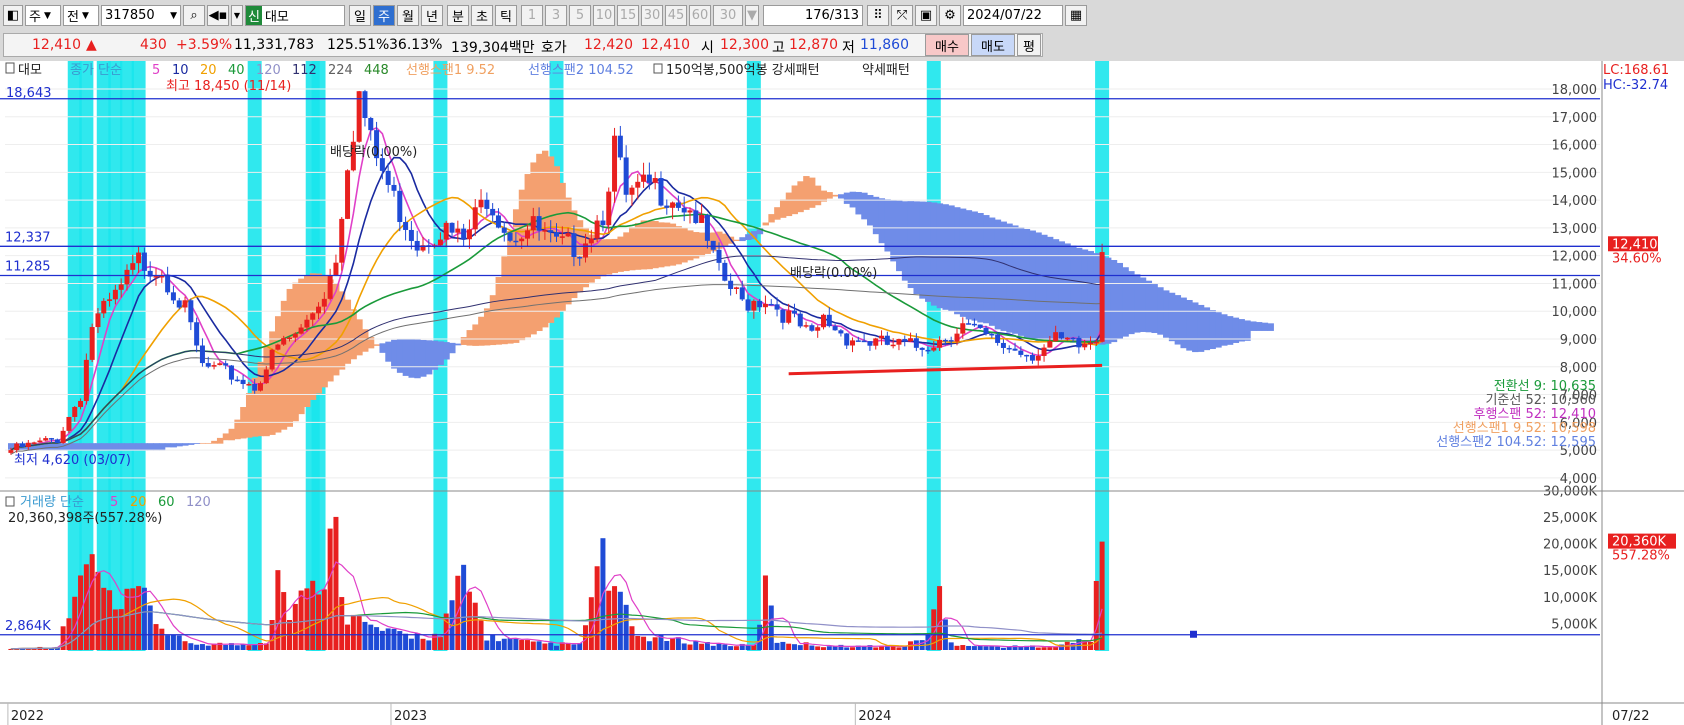 The height and width of the screenshot is (725, 1684). What do you see at coordinates (753, 356) in the screenshot?
I see `highlight-column` at bounding box center [753, 356].